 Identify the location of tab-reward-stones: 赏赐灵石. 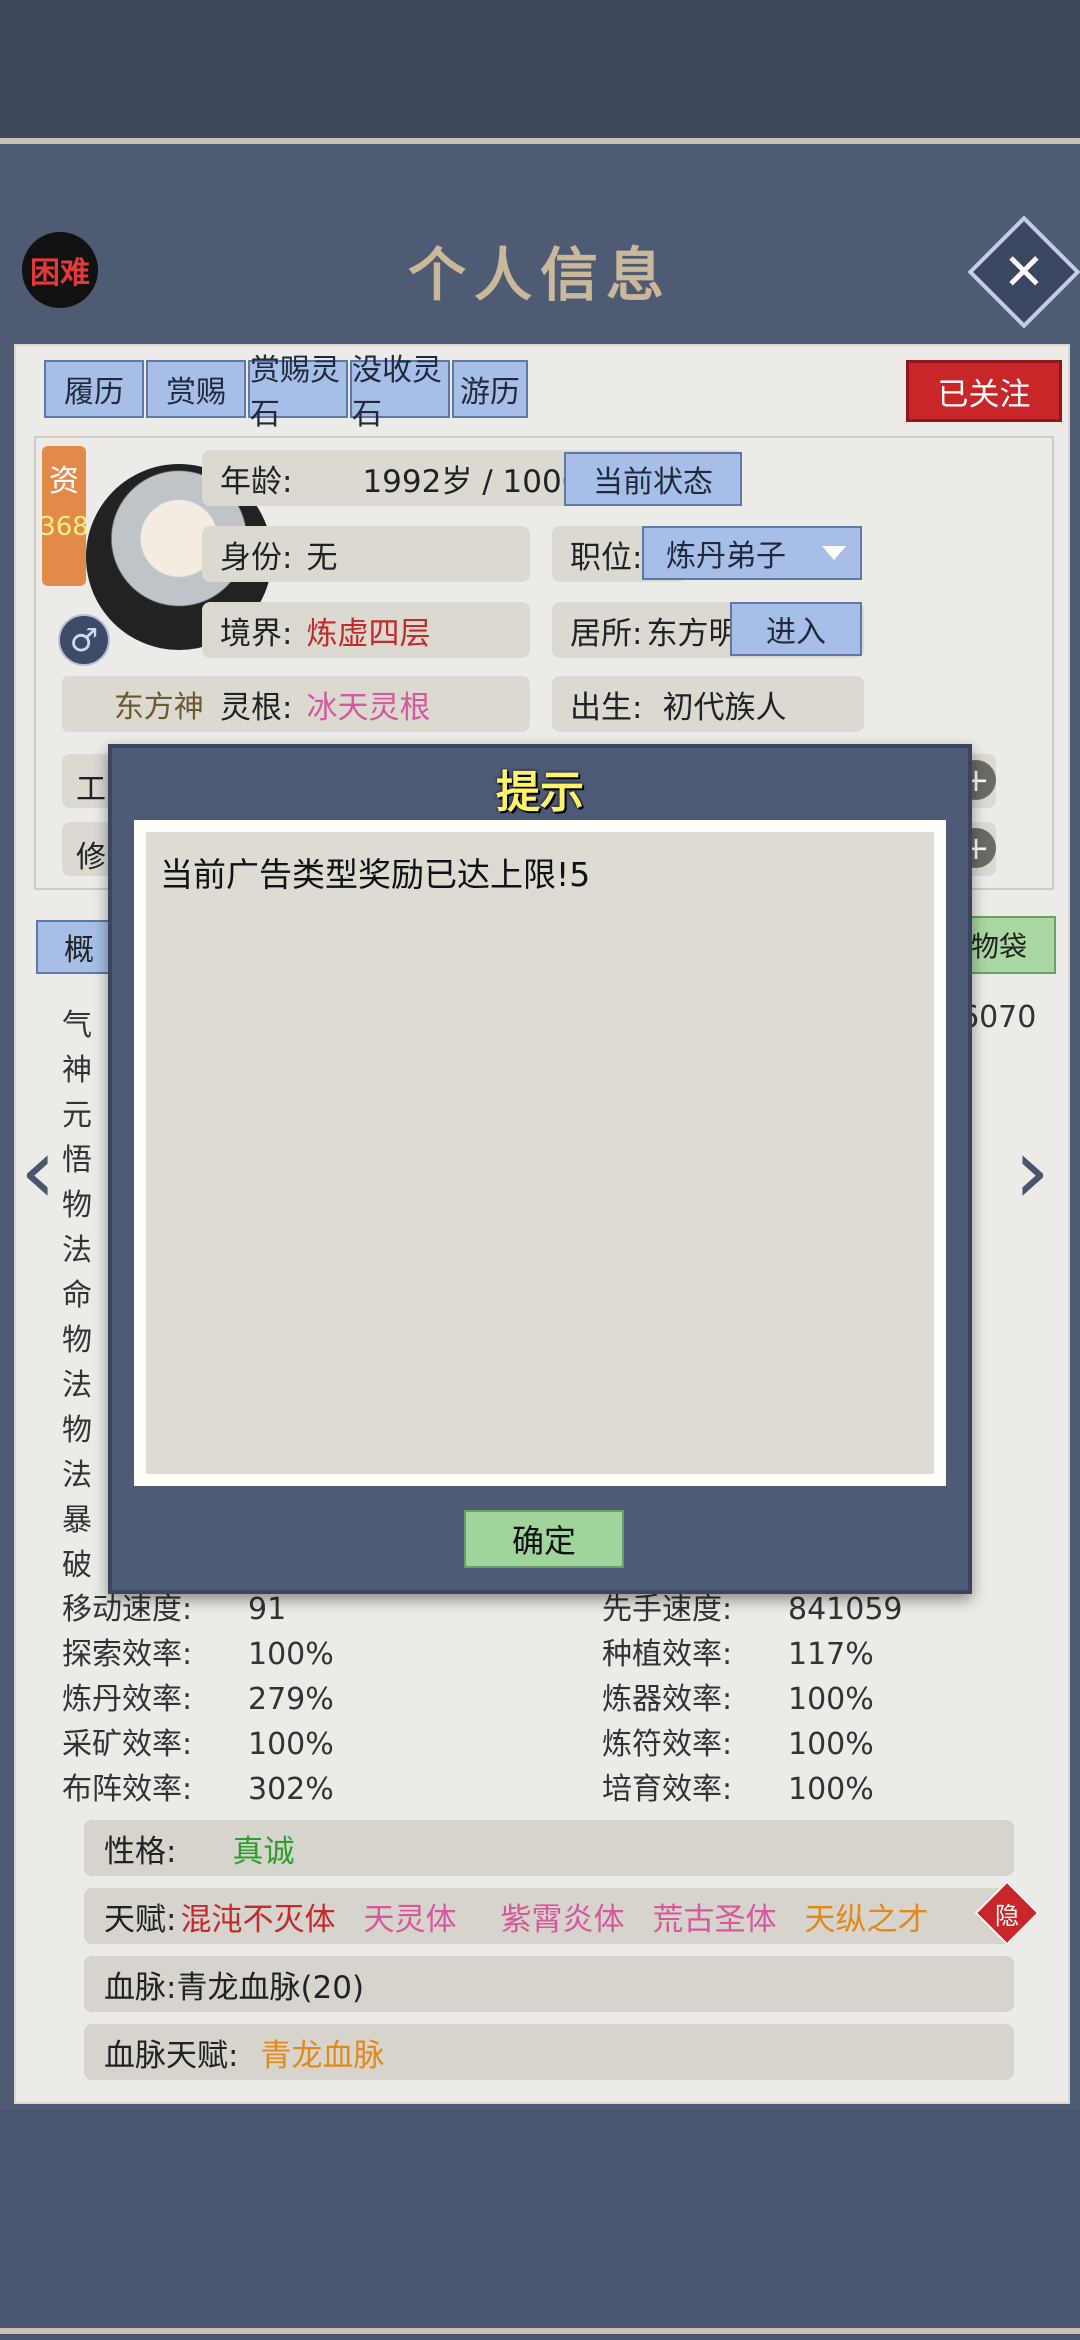
(298, 392).